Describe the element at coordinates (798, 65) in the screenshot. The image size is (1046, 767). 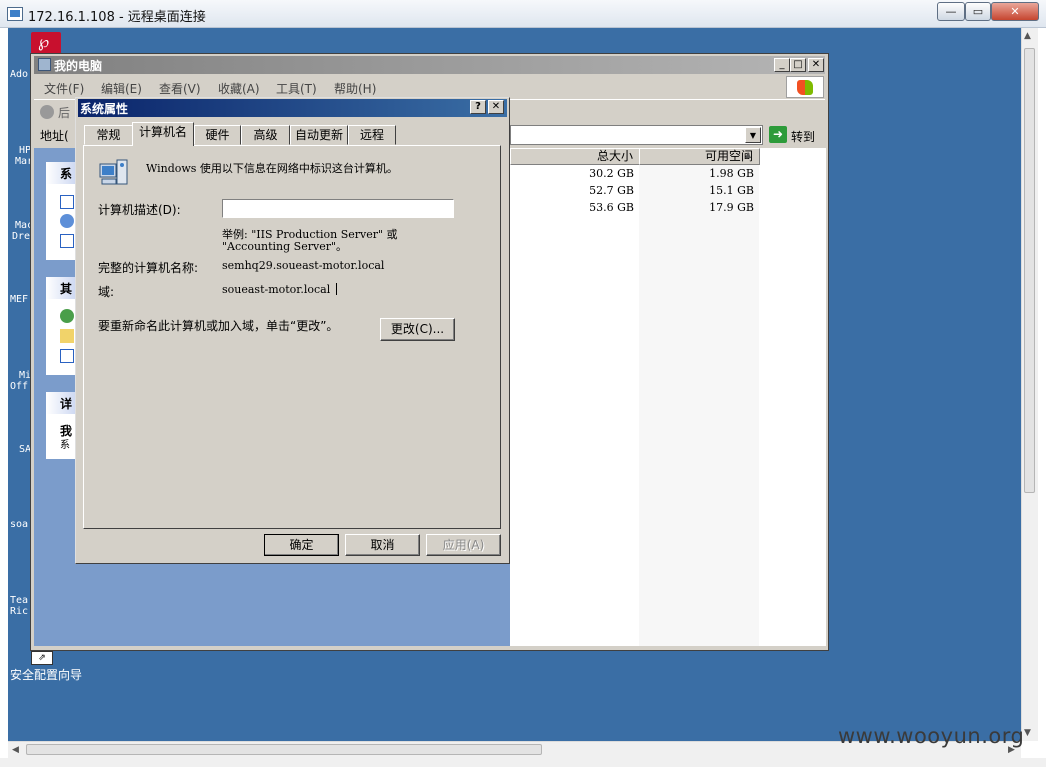
I see `mc-maximize-button: □` at that location.